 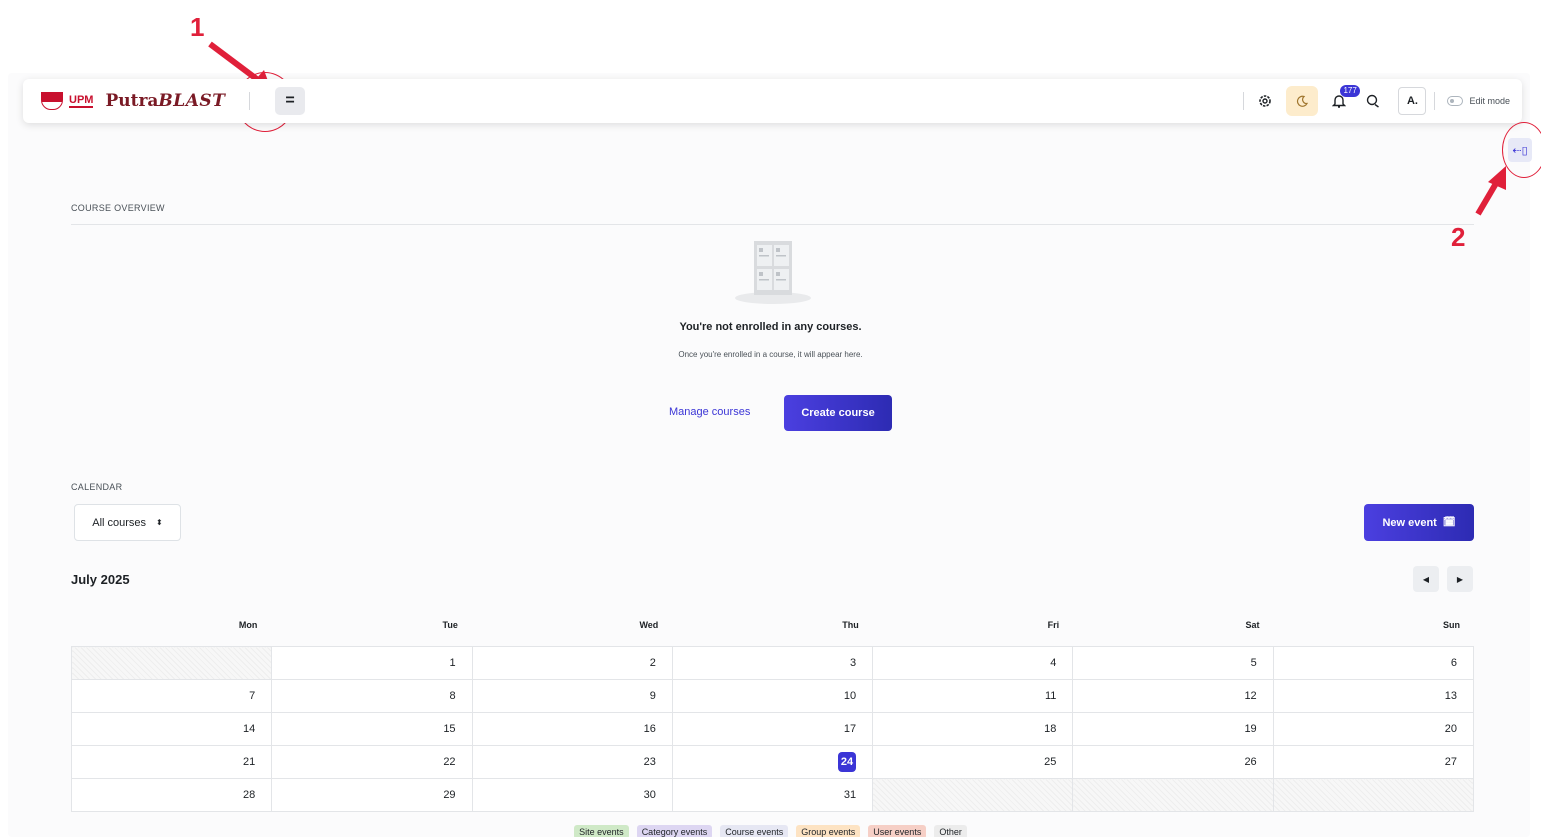 I want to click on day-number: 29, so click(x=449, y=795).